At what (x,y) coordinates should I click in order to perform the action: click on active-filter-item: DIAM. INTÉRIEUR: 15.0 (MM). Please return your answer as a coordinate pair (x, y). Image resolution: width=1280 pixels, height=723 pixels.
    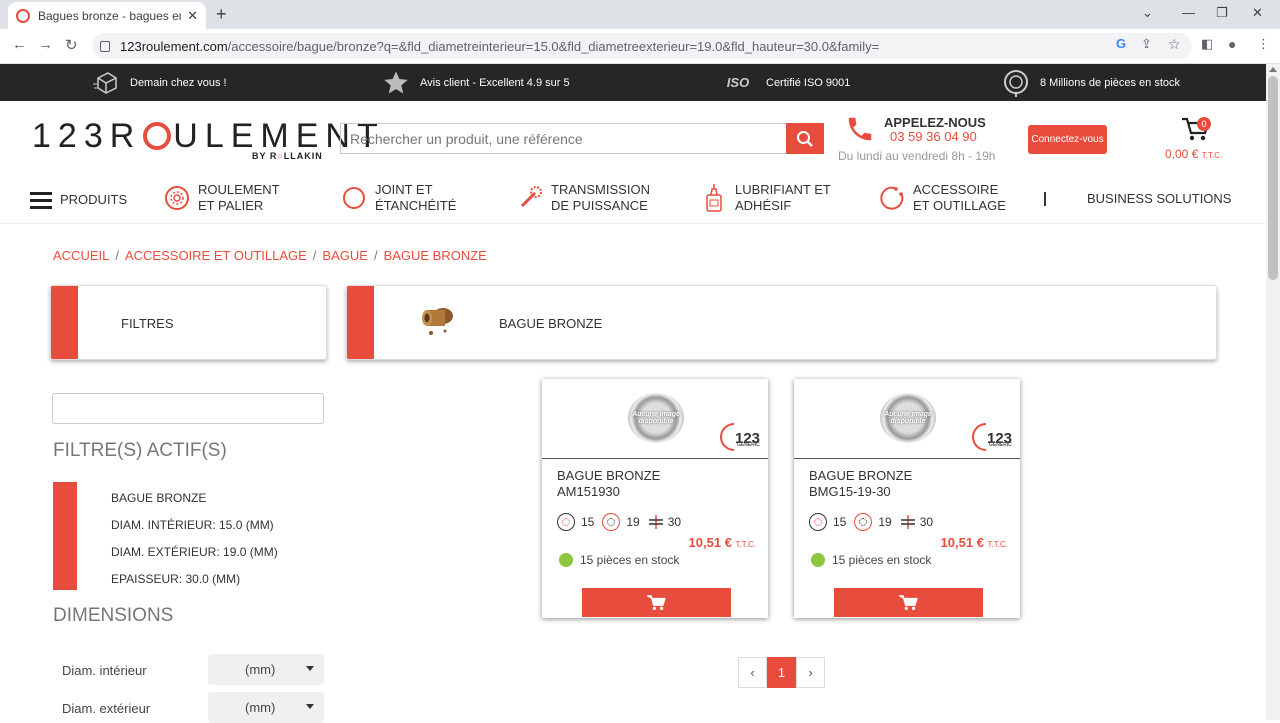
    Looking at the image, I should click on (192, 525).